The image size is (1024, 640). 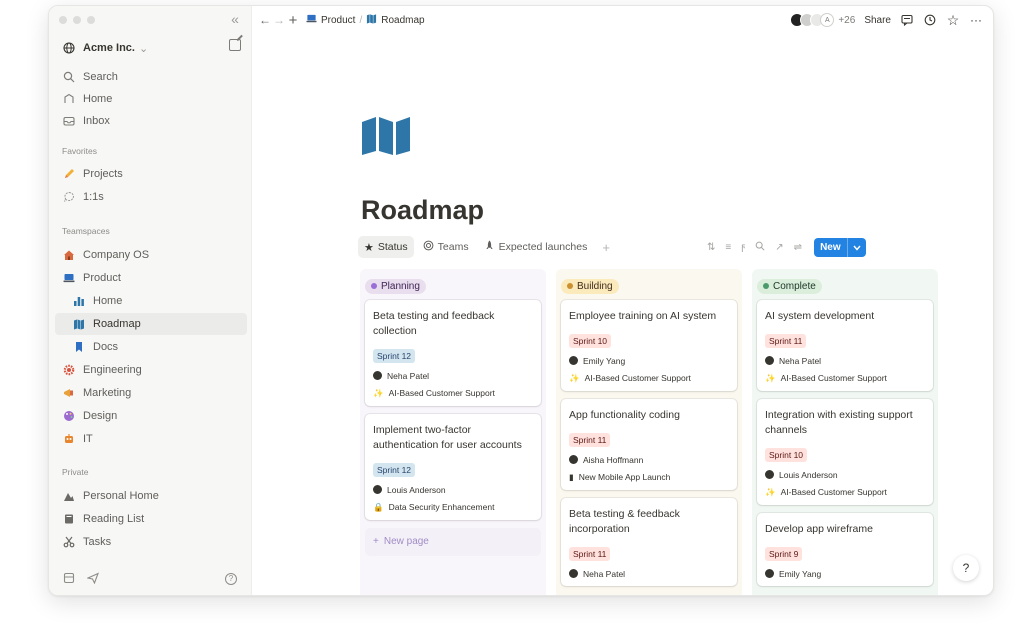 What do you see at coordinates (624, 521) in the screenshot?
I see `card-title: Beta testing & feedback incorporation` at bounding box center [624, 521].